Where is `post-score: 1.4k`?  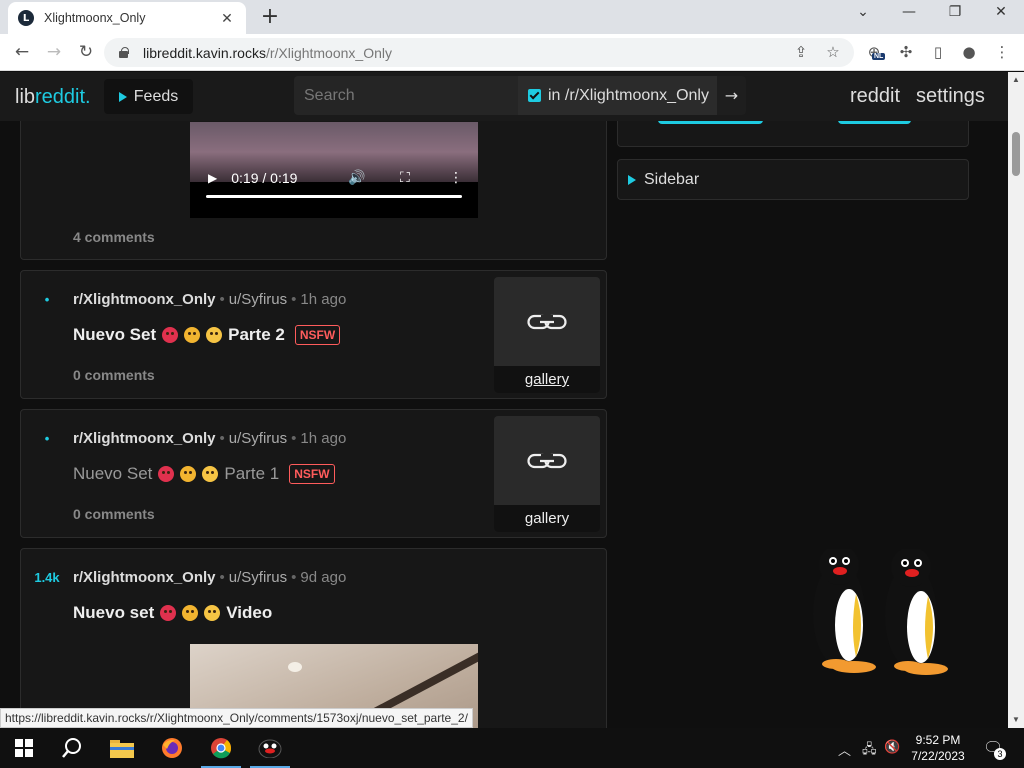
post-score: 1.4k is located at coordinates (47, 577).